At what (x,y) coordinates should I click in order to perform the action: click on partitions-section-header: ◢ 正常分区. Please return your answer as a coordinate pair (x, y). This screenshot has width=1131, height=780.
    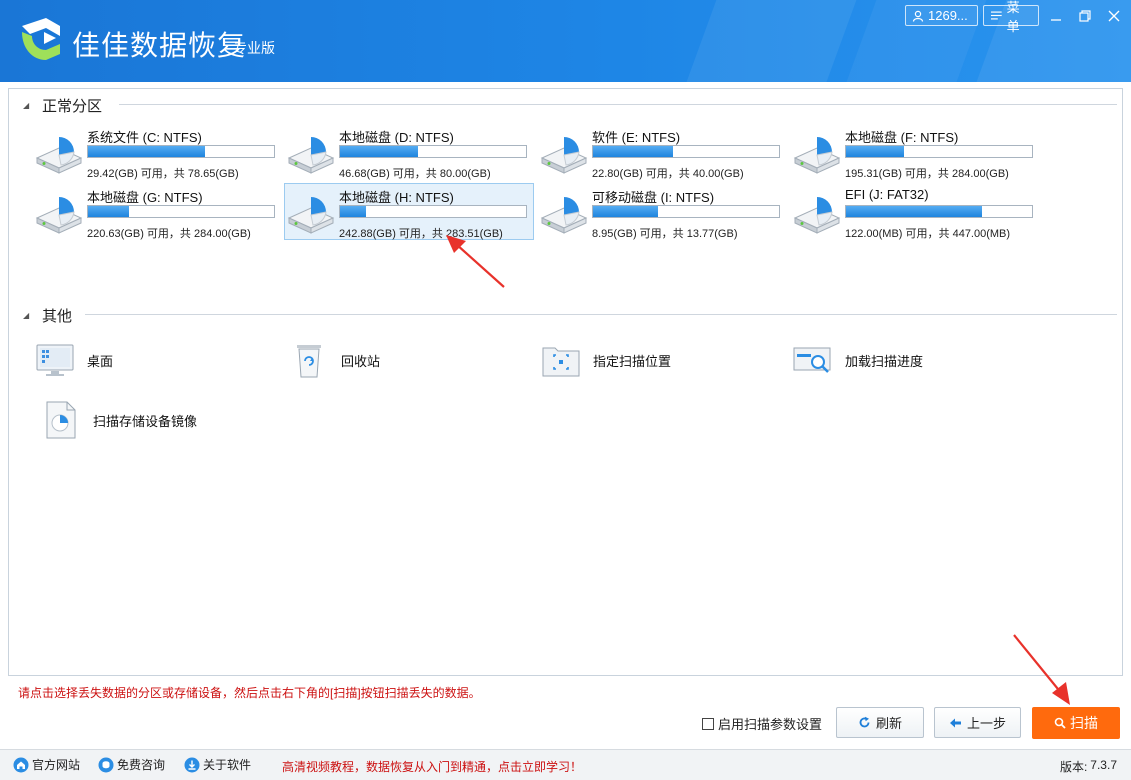
    Looking at the image, I should click on (62, 105).